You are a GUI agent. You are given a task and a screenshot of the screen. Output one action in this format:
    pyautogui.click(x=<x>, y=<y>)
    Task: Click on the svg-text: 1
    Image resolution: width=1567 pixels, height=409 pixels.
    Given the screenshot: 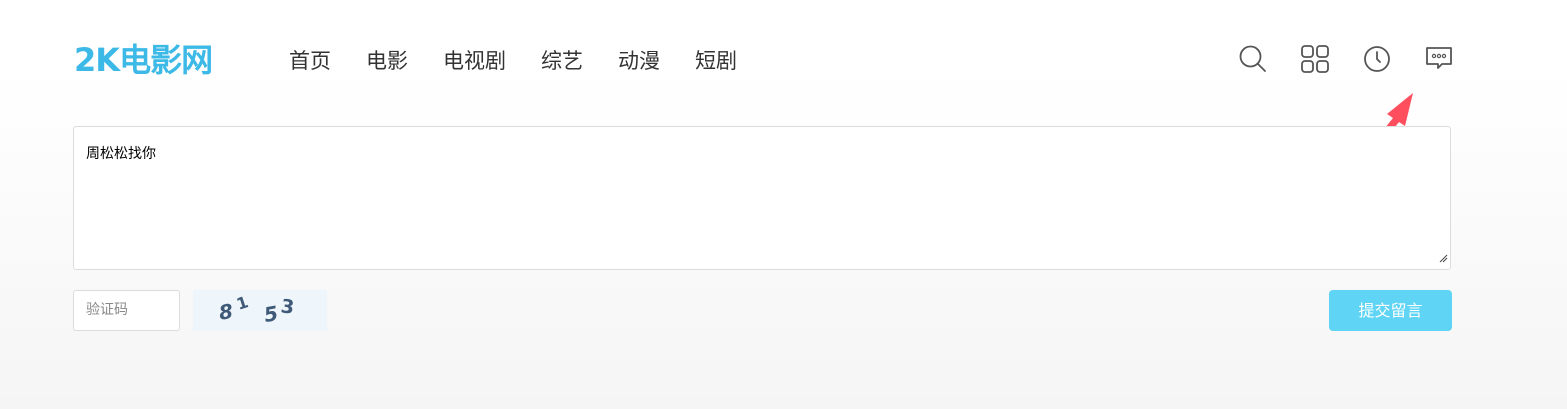 What is the action you would take?
    pyautogui.click(x=242, y=303)
    